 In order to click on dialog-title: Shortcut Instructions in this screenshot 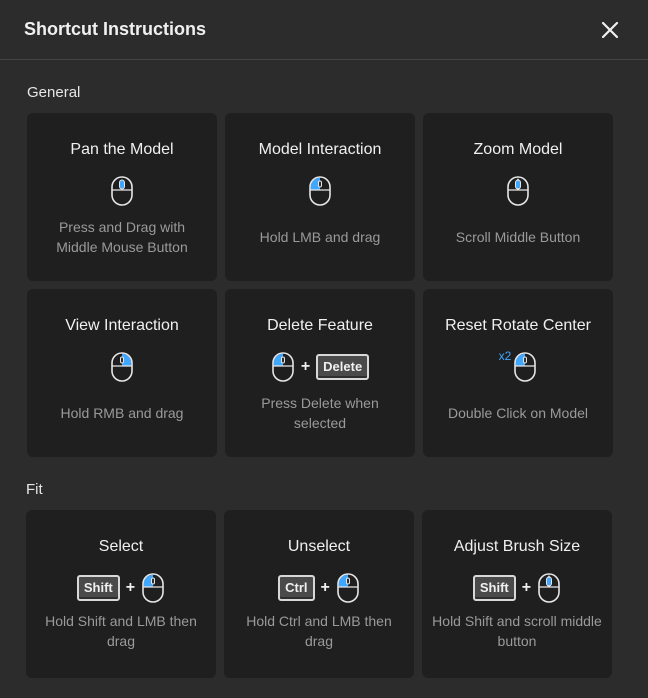, I will do `click(115, 29)`.